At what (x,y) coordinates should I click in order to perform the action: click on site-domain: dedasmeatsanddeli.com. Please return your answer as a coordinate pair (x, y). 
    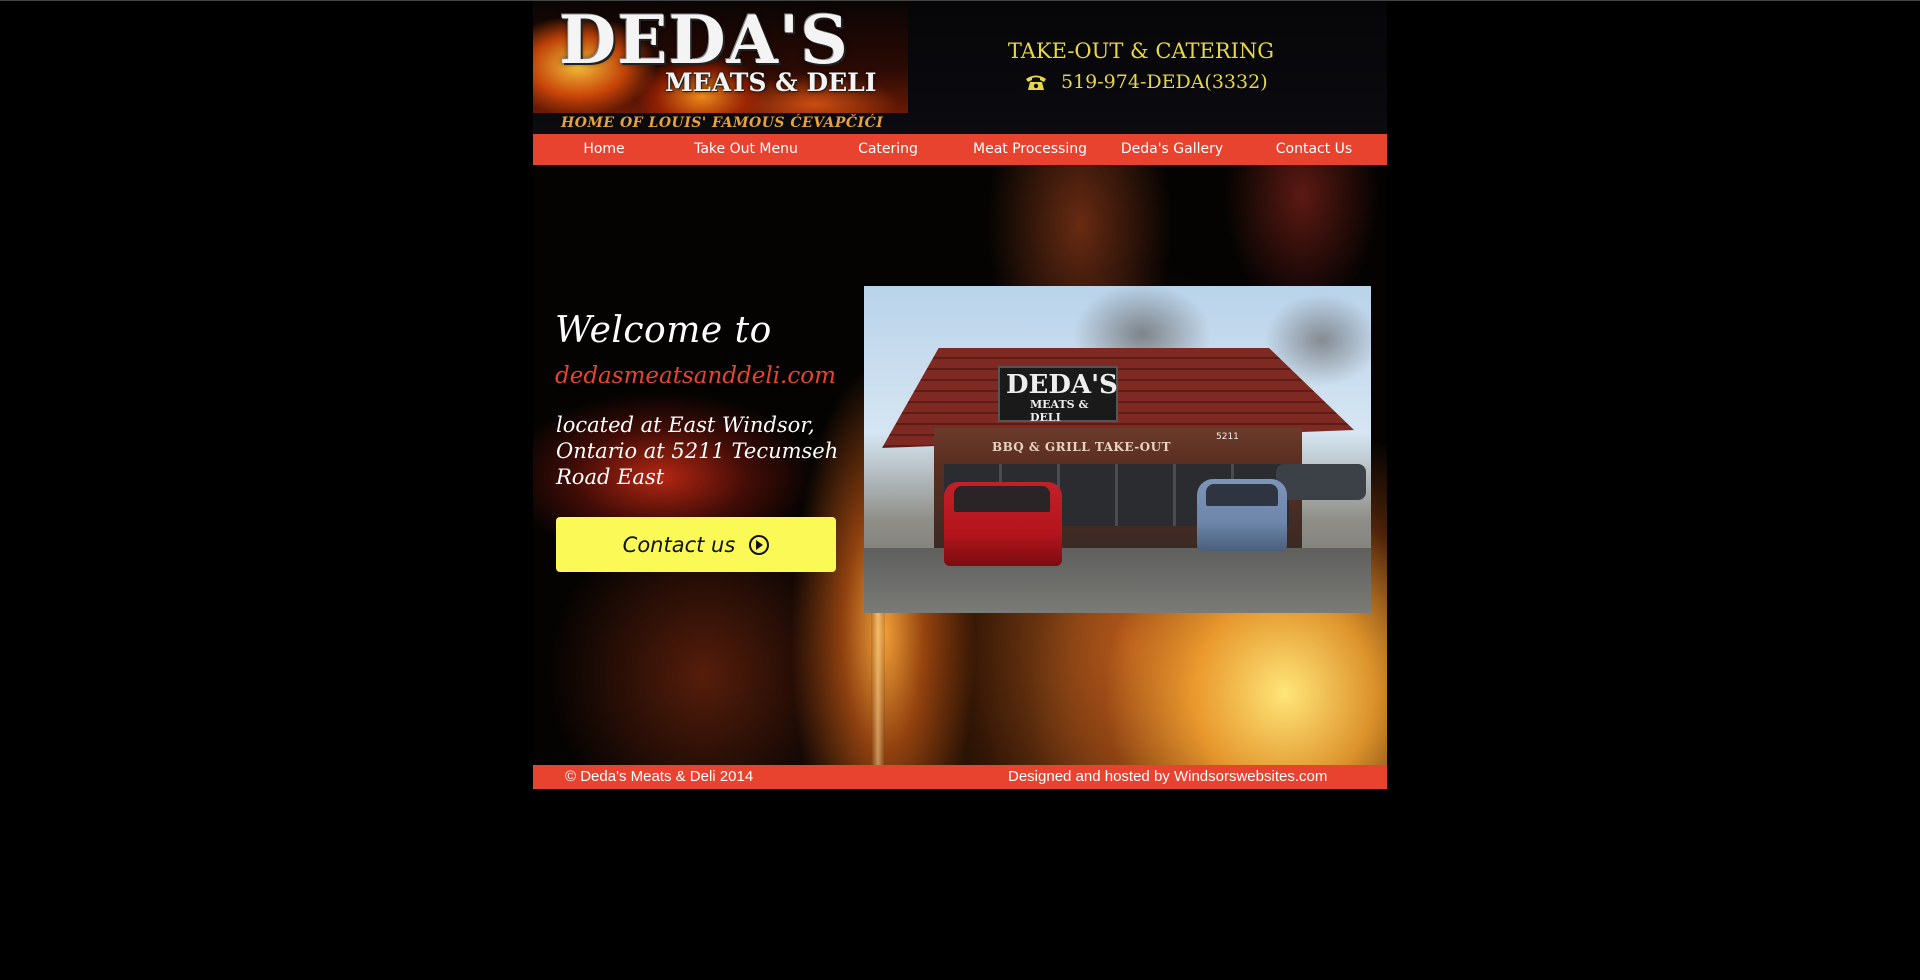
    Looking at the image, I should click on (695, 376).